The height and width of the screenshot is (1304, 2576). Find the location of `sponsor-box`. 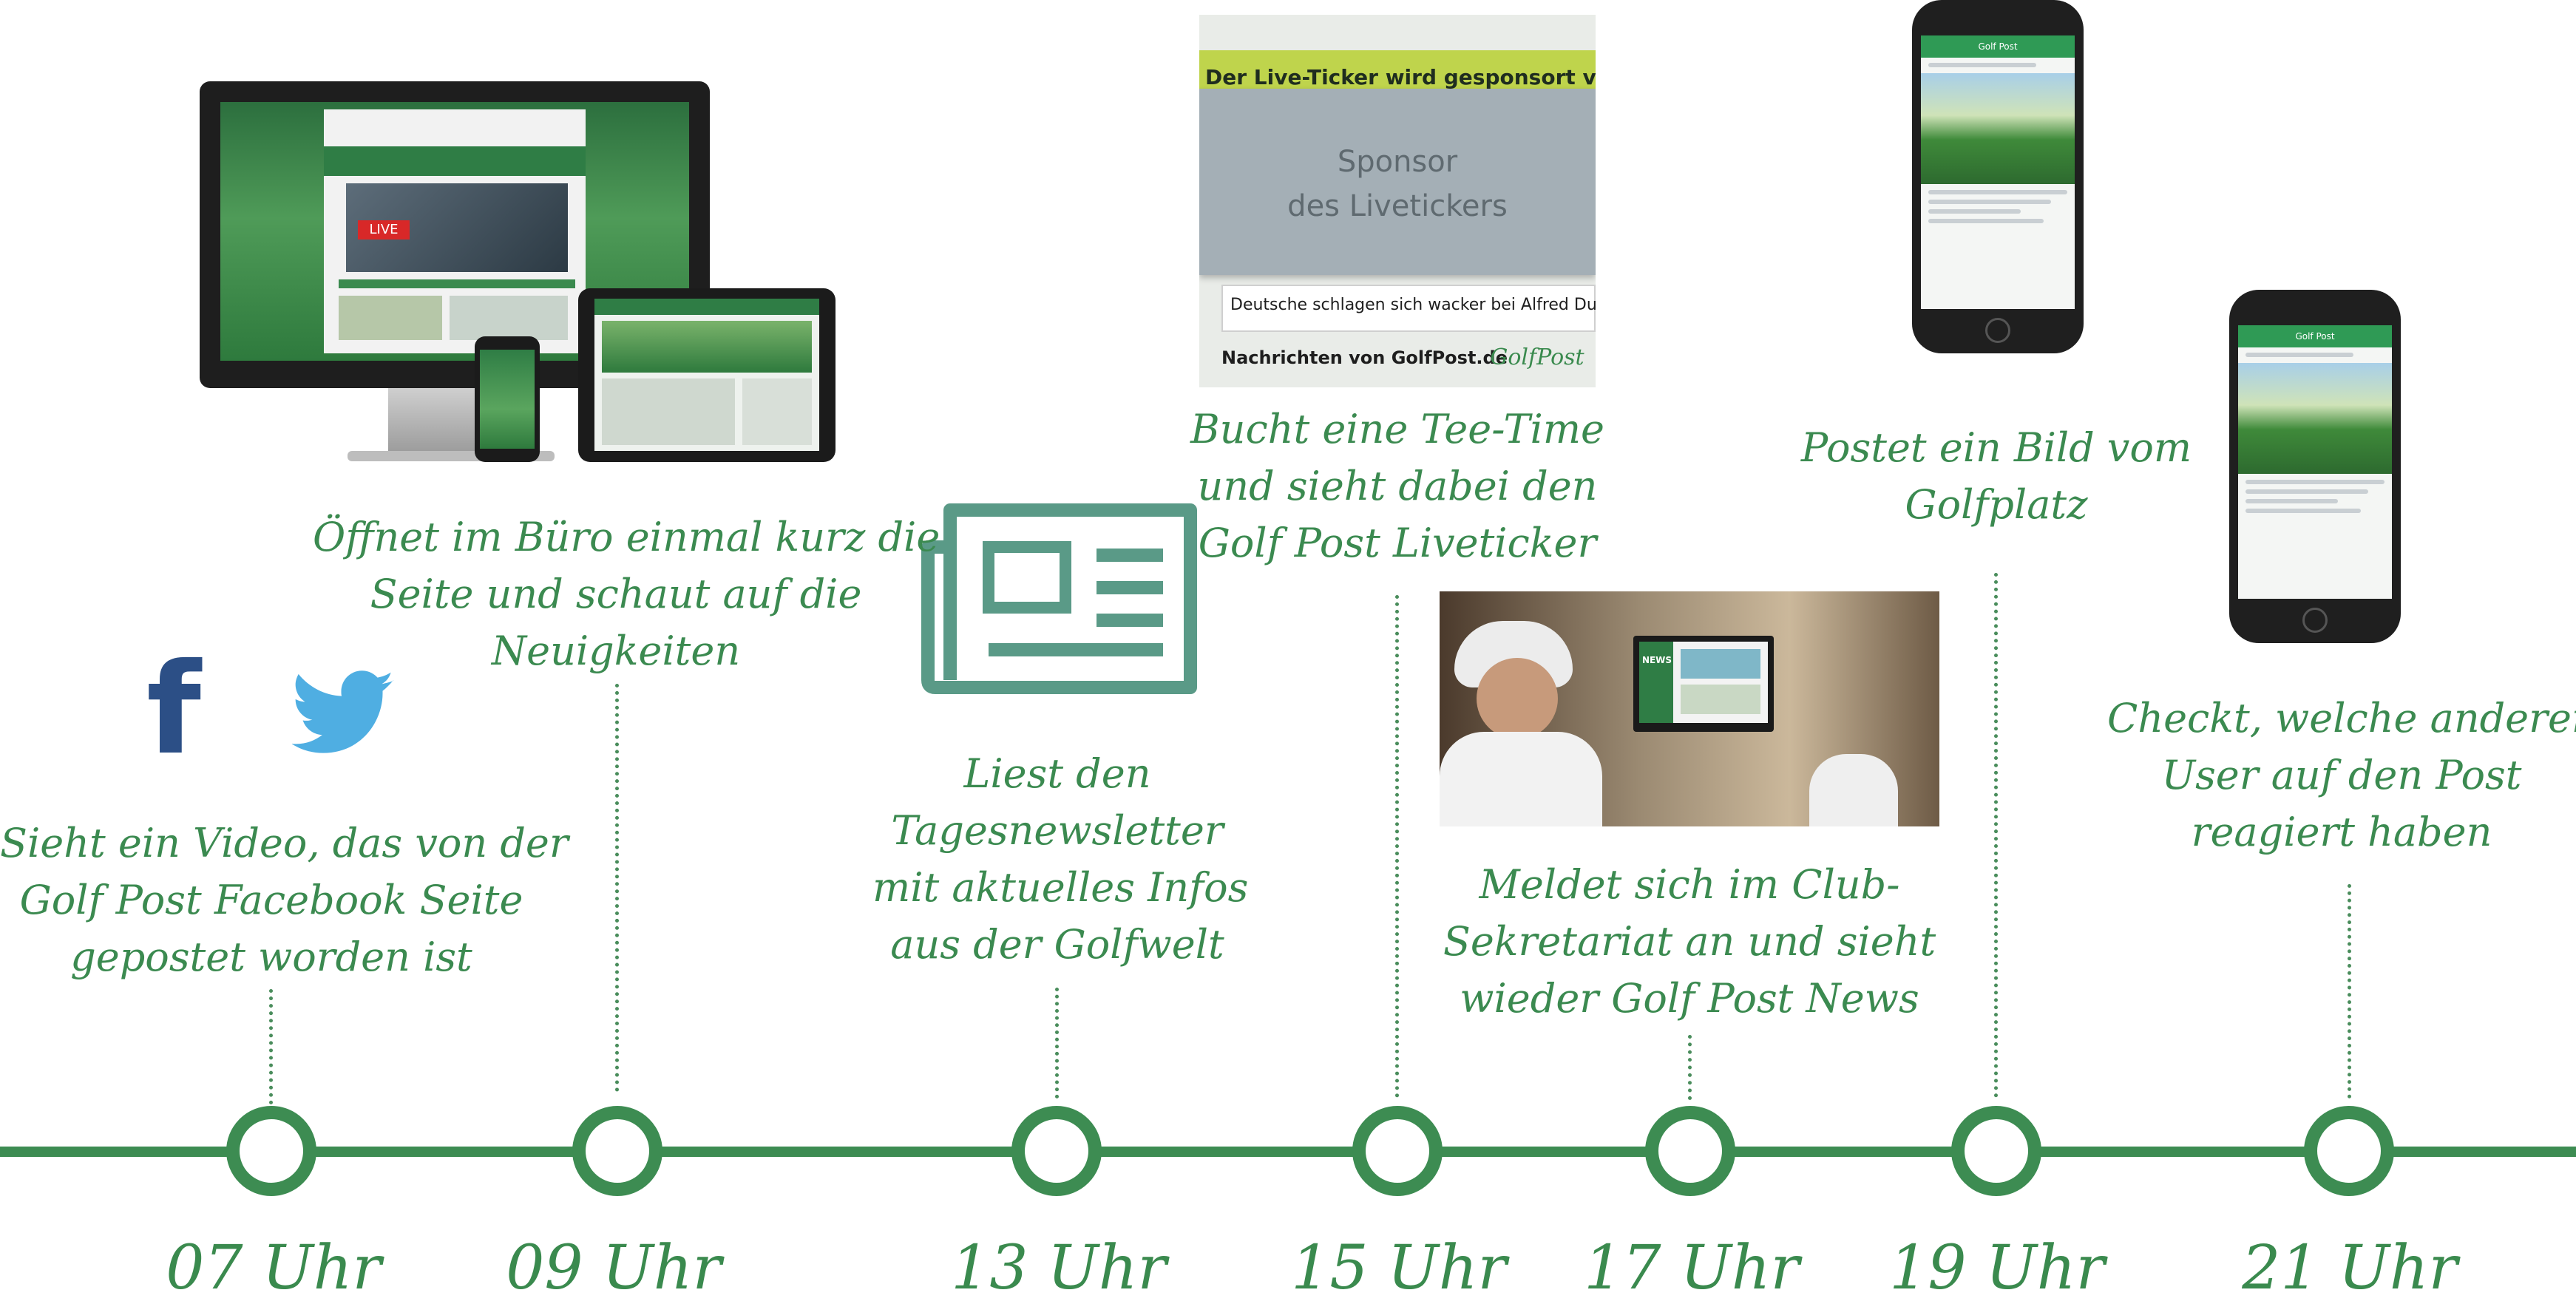

sponsor-box is located at coordinates (1397, 182).